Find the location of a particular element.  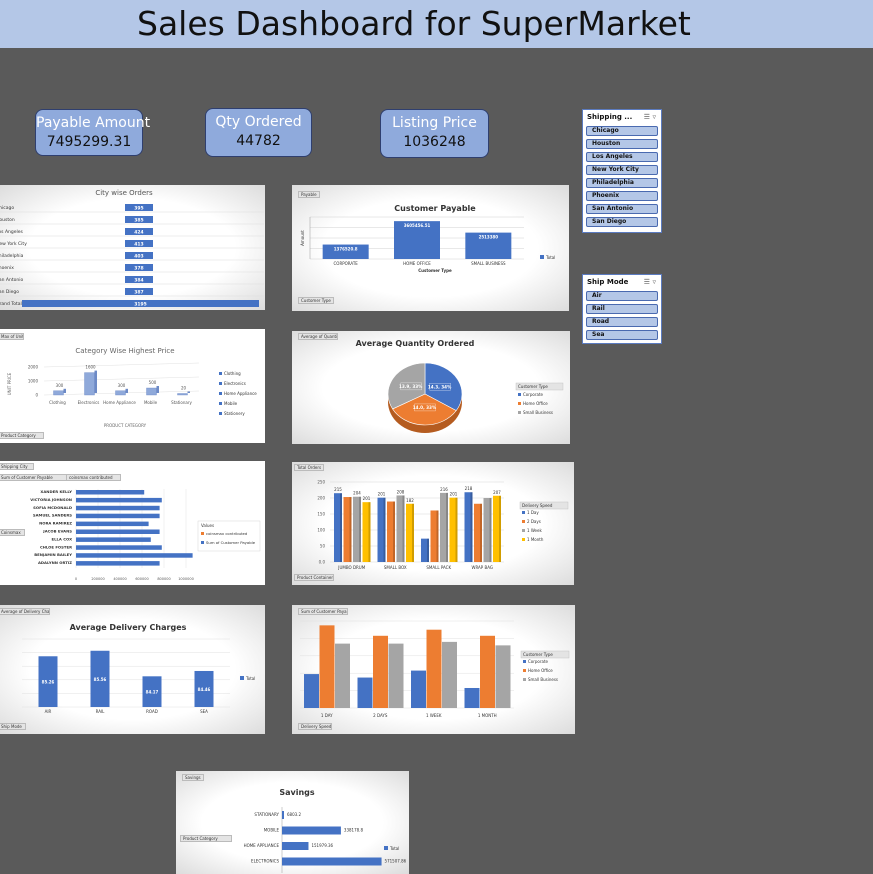

slicer-item: San Diego is located at coordinates (622, 222).